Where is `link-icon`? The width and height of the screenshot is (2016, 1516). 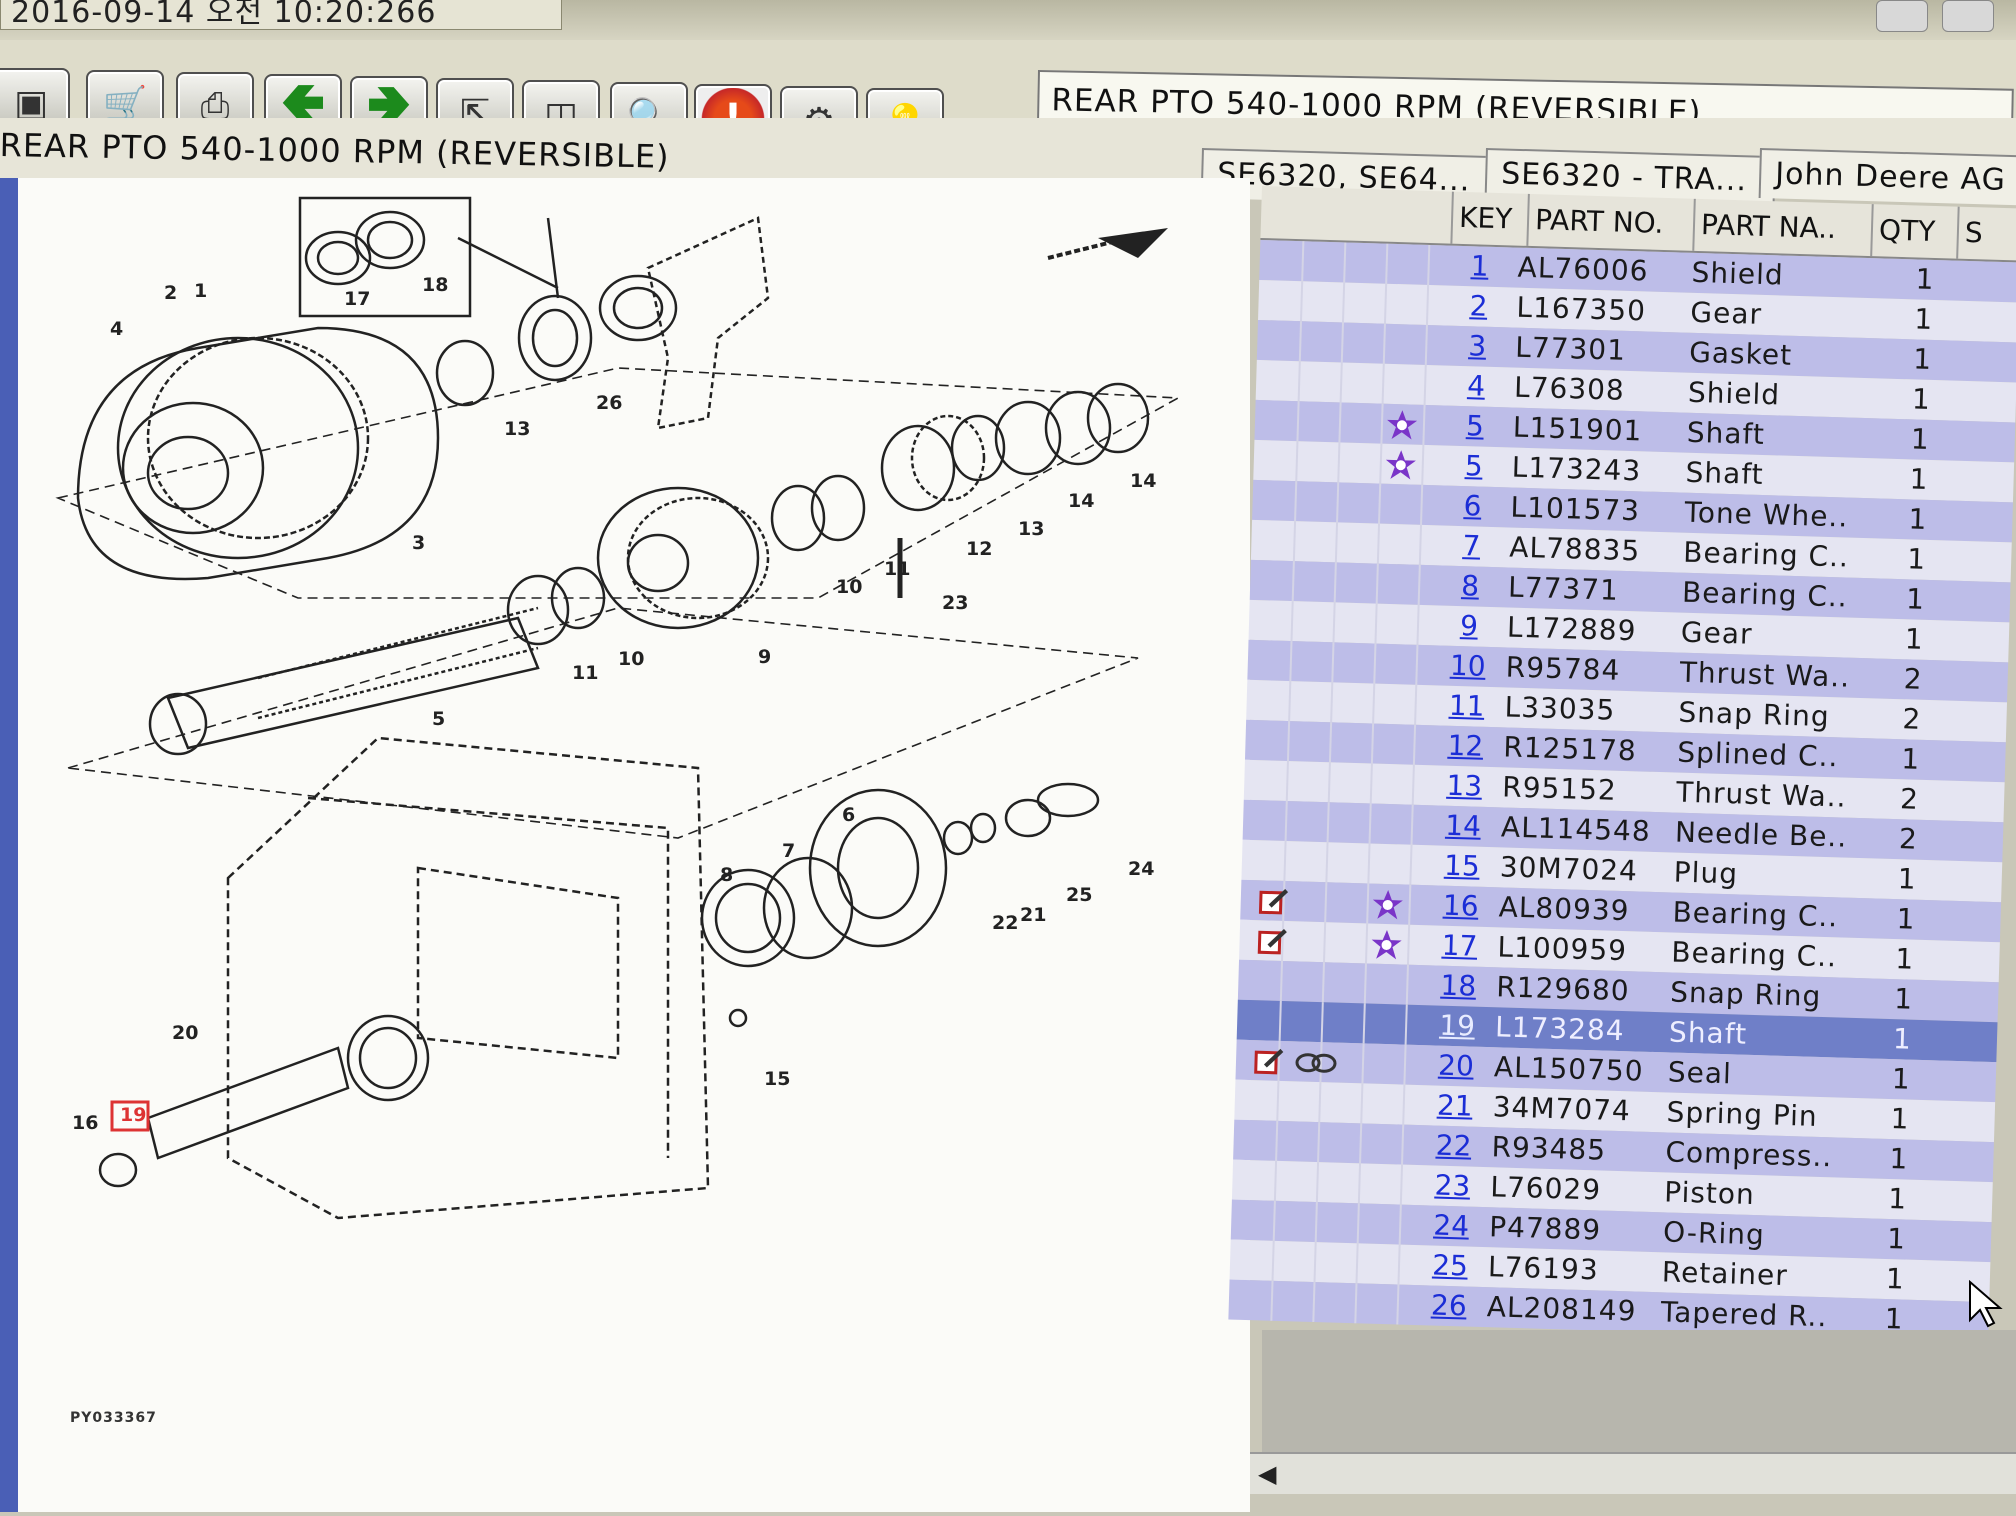 link-icon is located at coordinates (1316, 1062).